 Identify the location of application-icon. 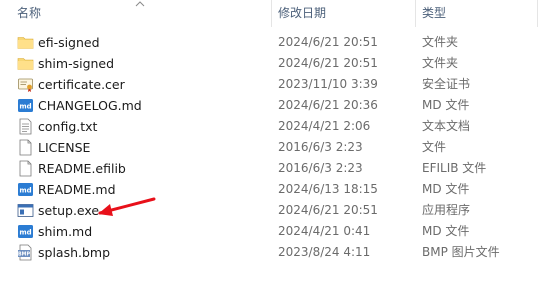
(25, 210).